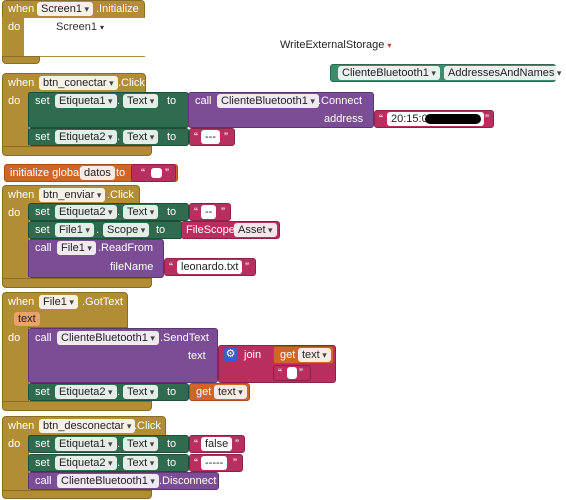 The image size is (566, 500). Describe the element at coordinates (209, 212) in the screenshot. I see `text-value: --` at that location.